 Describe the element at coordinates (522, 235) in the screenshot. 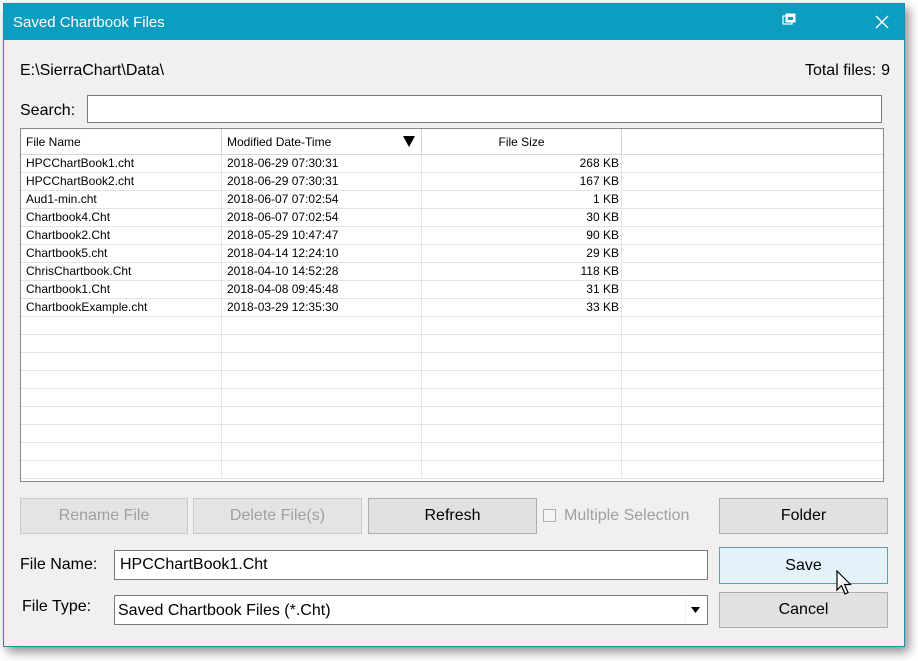

I see `file-size-cell: 90 KB` at that location.